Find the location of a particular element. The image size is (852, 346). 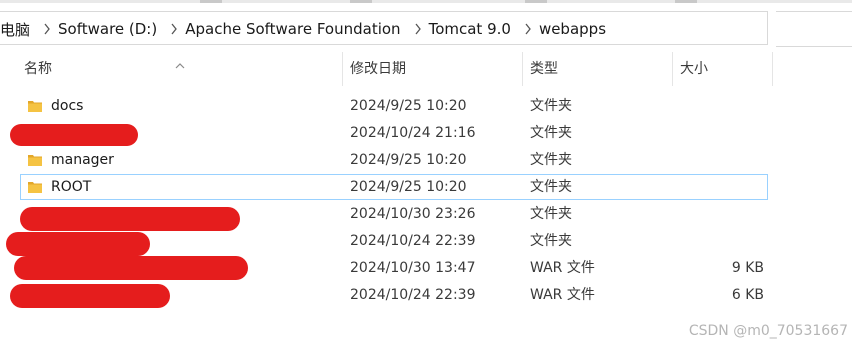

breadcrumb-item-webapps: webapps is located at coordinates (575, 29).